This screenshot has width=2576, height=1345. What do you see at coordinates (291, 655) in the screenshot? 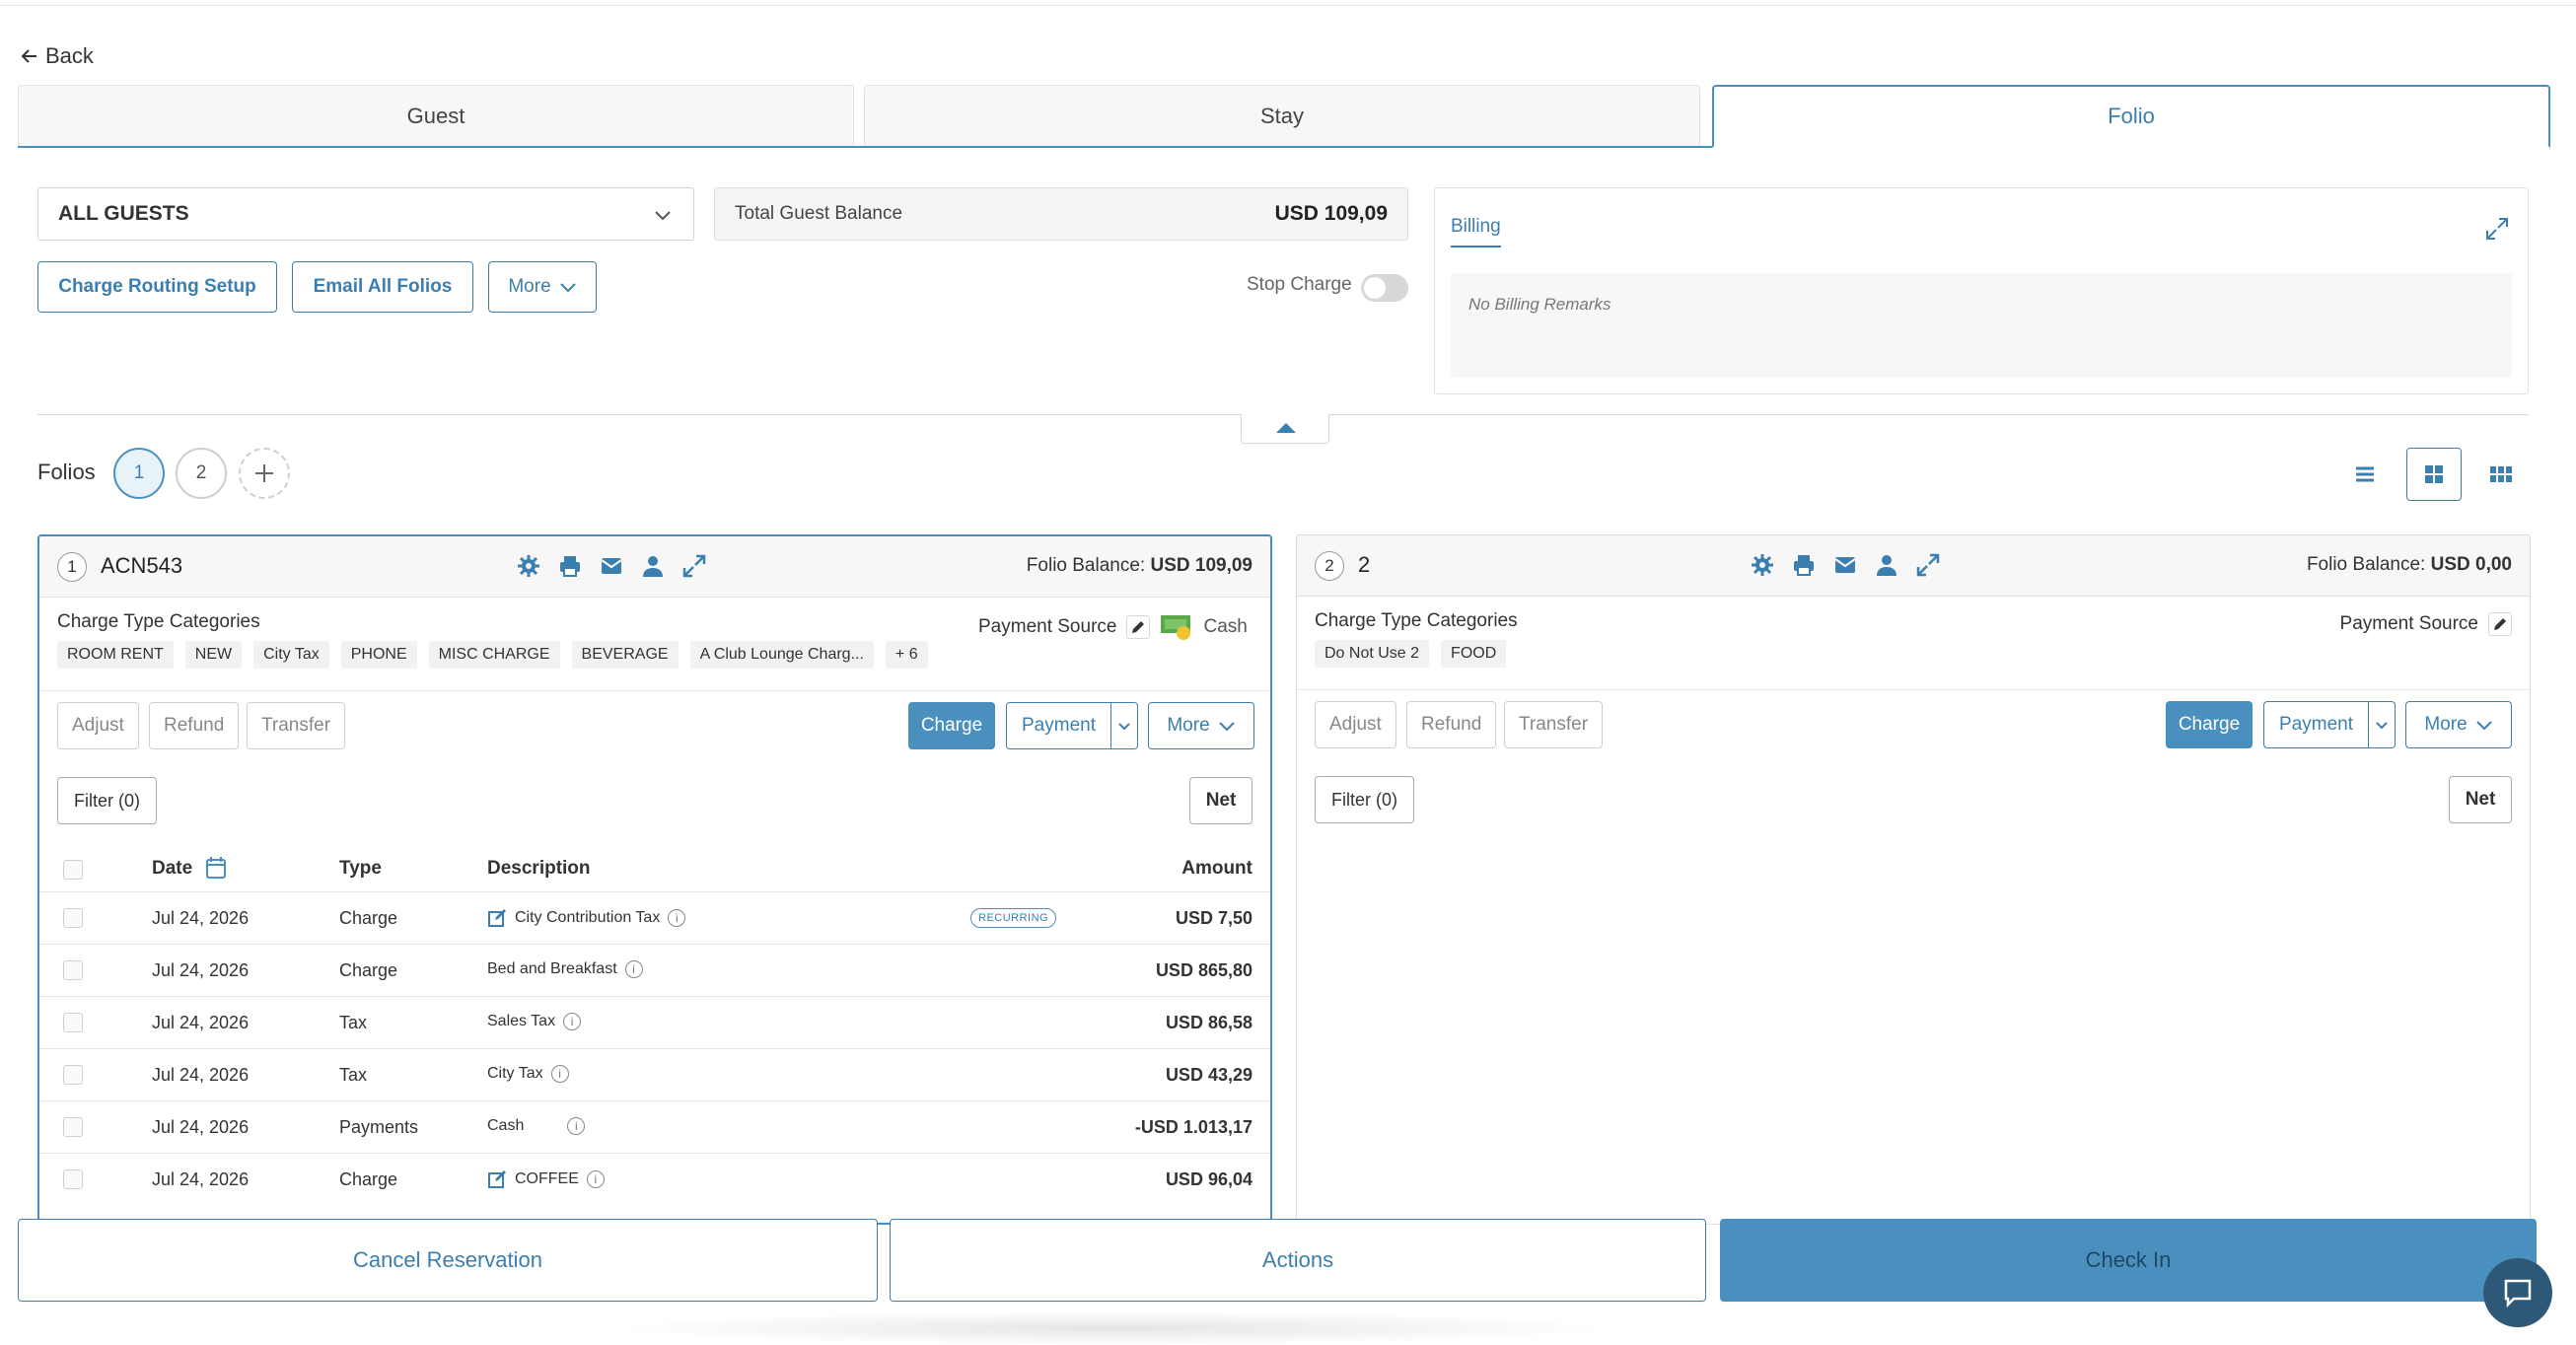
I see `chip: City Tax` at bounding box center [291, 655].